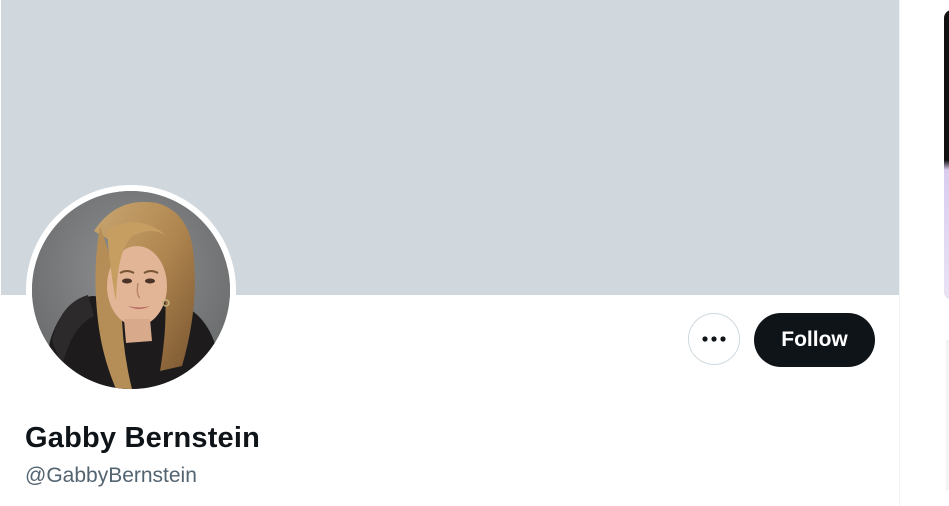 This screenshot has height=506, width=949. I want to click on avatar-border, so click(131, 290).